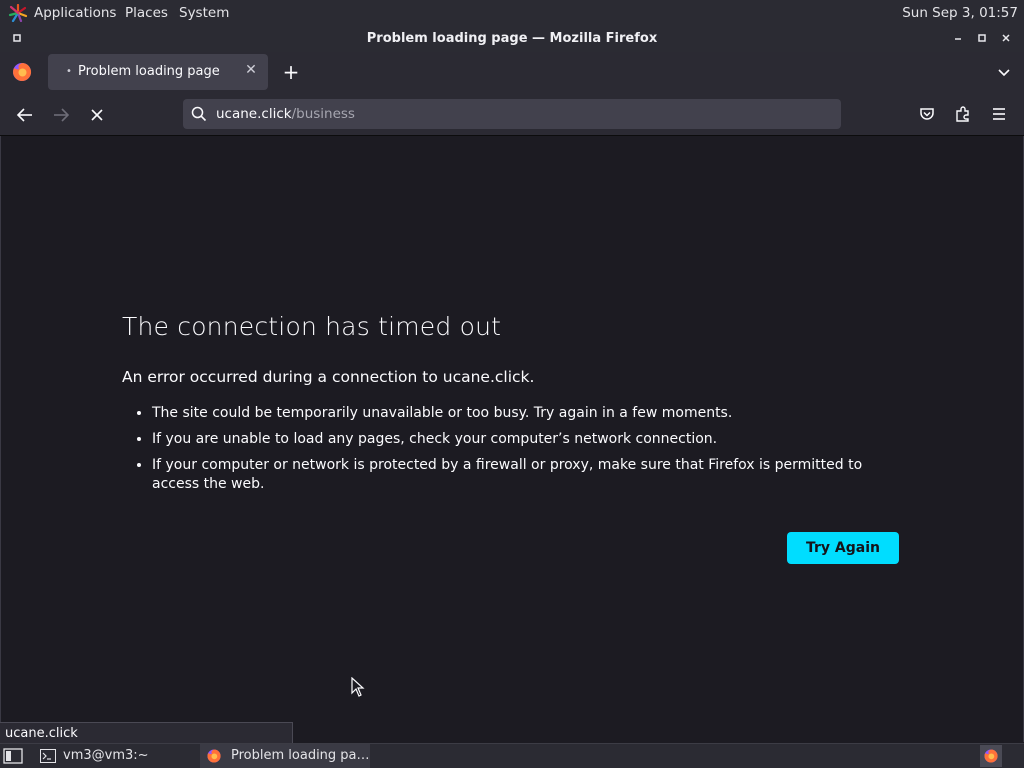 The image size is (1024, 768). I want to click on extensions-puzzle-icon, so click(963, 114).